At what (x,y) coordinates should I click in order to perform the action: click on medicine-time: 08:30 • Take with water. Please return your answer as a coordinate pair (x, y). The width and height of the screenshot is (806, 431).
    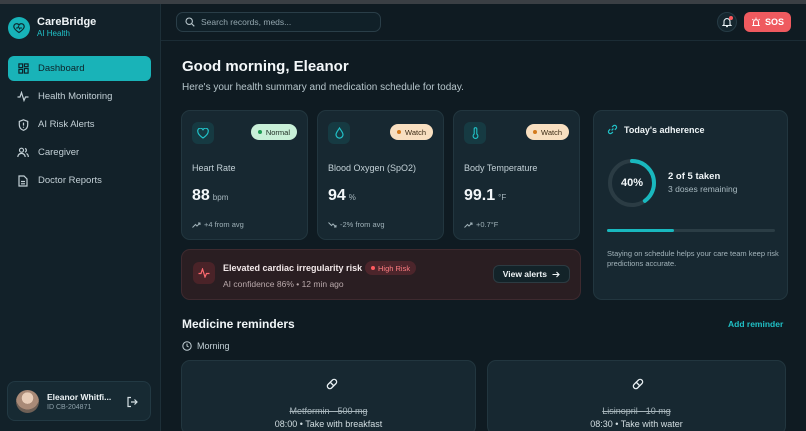
    Looking at the image, I should click on (636, 424).